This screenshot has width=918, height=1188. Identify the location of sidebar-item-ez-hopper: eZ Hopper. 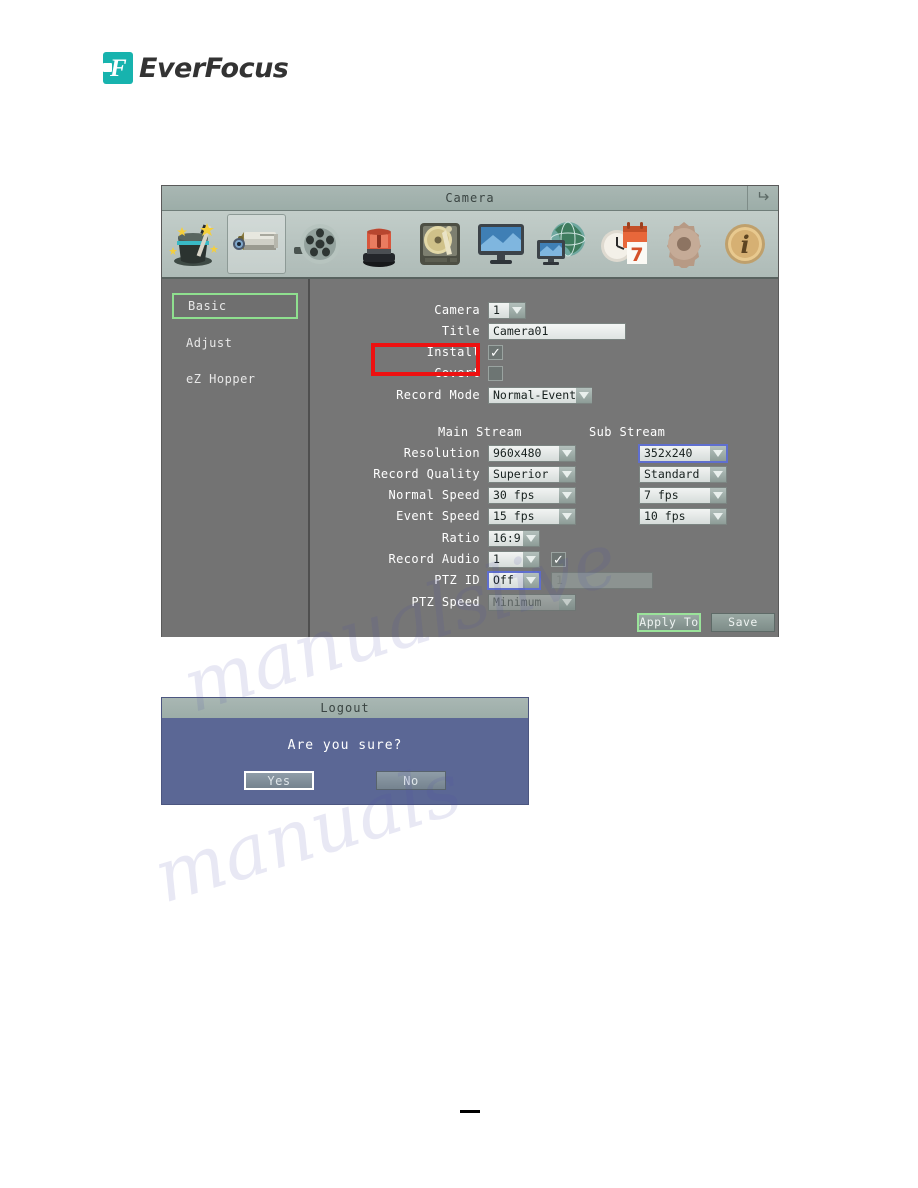
(235, 379).